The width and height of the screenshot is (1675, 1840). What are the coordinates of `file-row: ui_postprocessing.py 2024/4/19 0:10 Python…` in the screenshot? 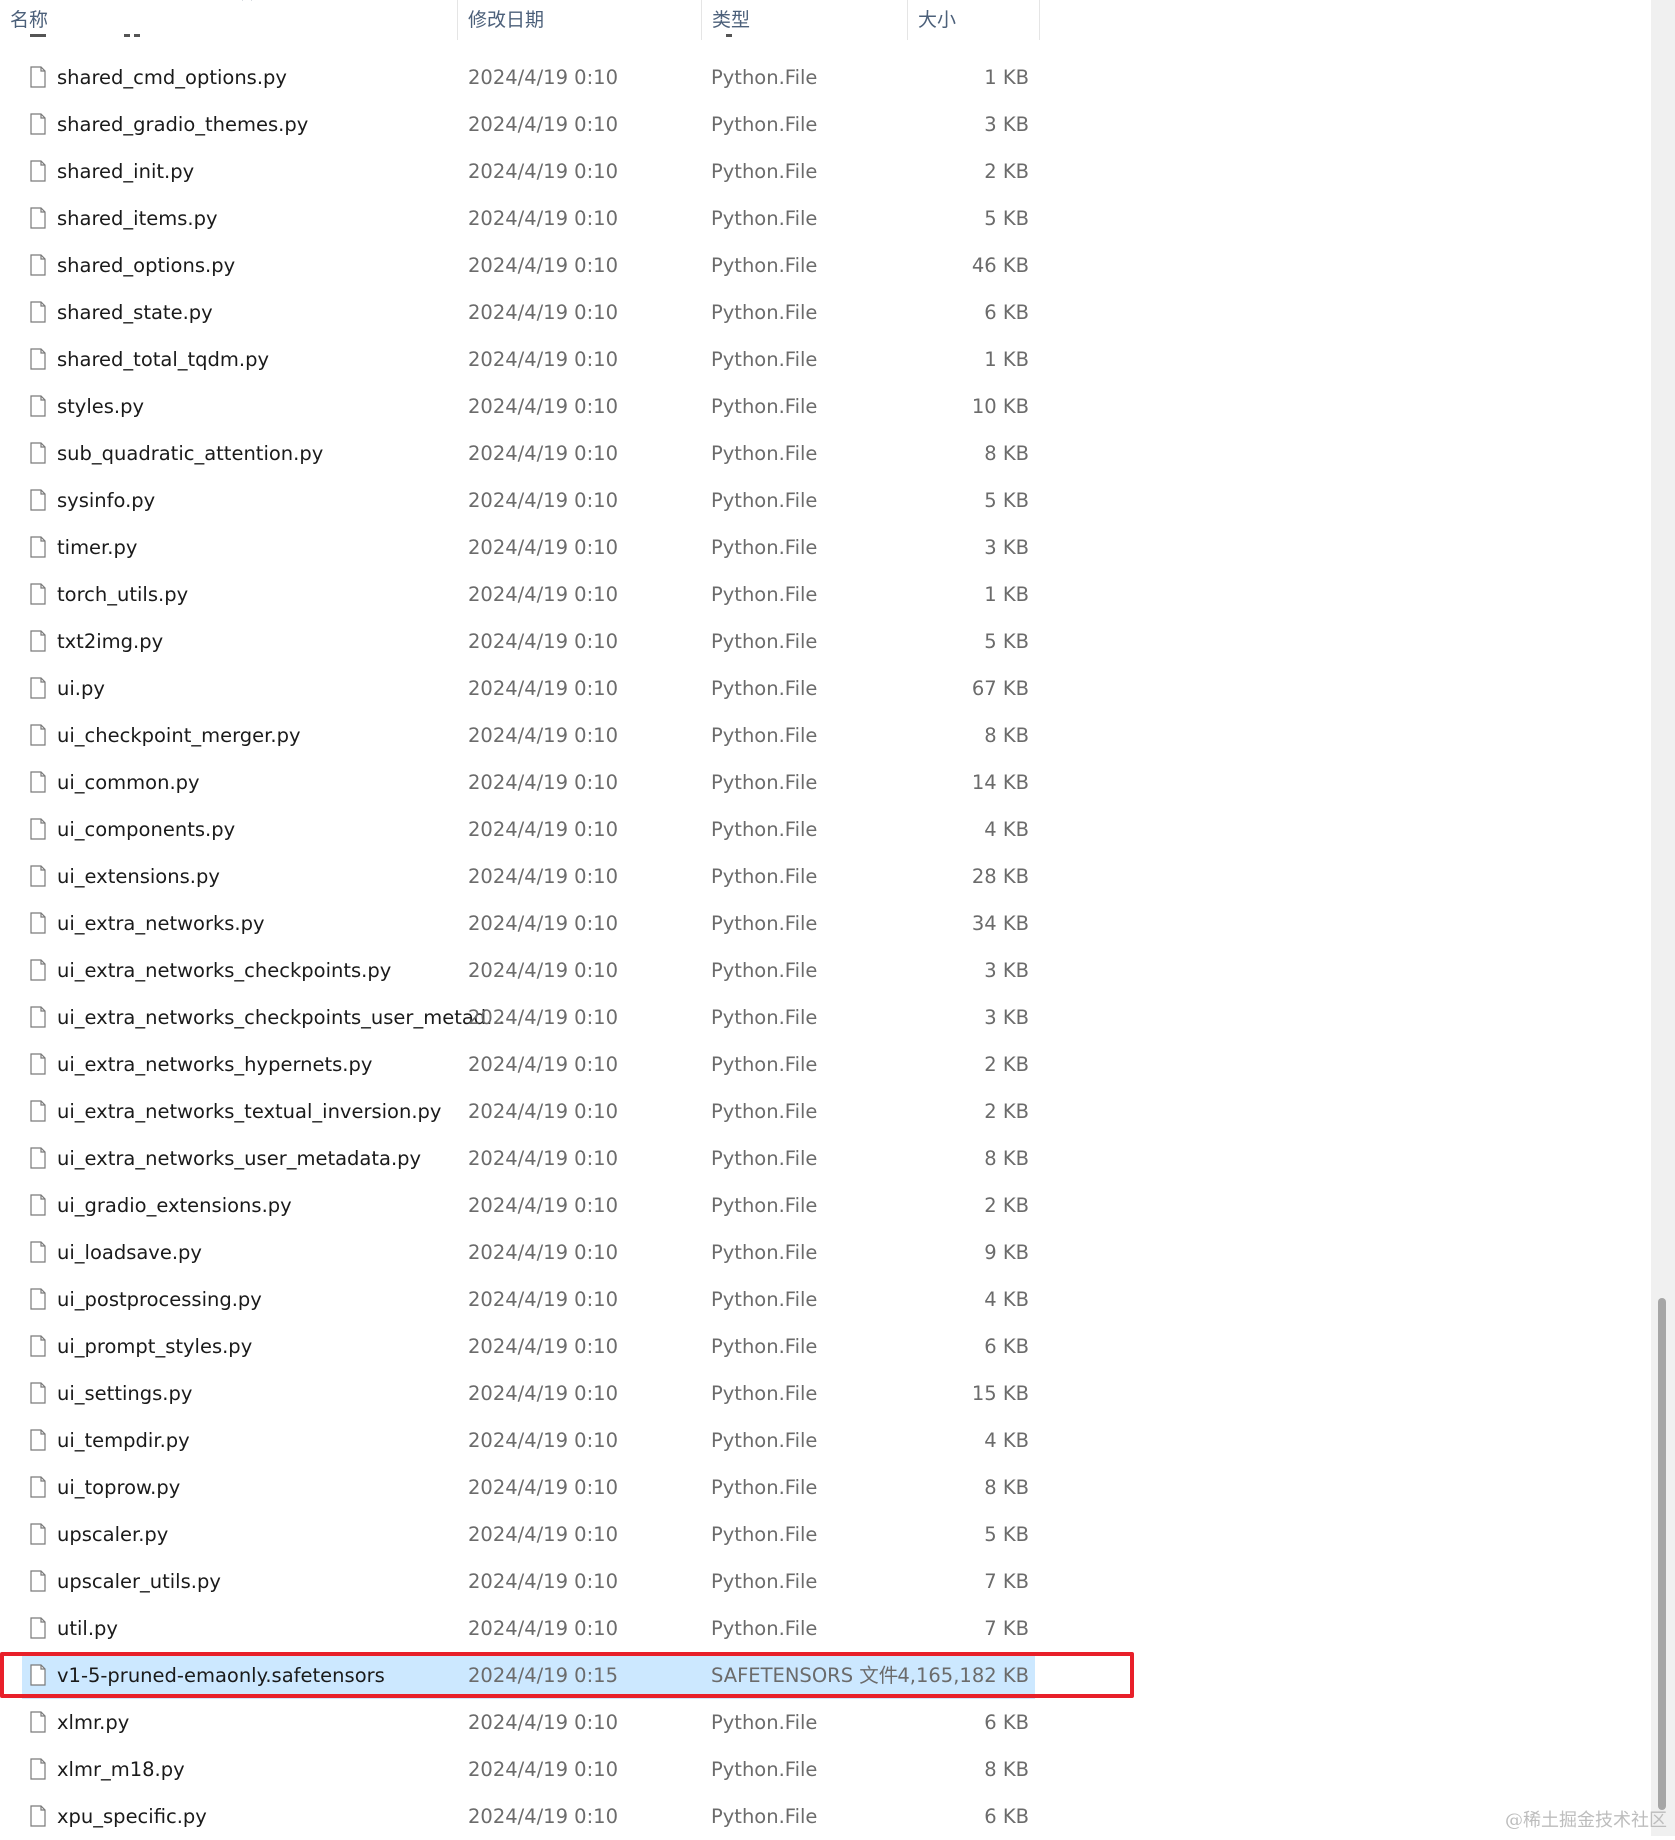 It's located at (517, 1299).